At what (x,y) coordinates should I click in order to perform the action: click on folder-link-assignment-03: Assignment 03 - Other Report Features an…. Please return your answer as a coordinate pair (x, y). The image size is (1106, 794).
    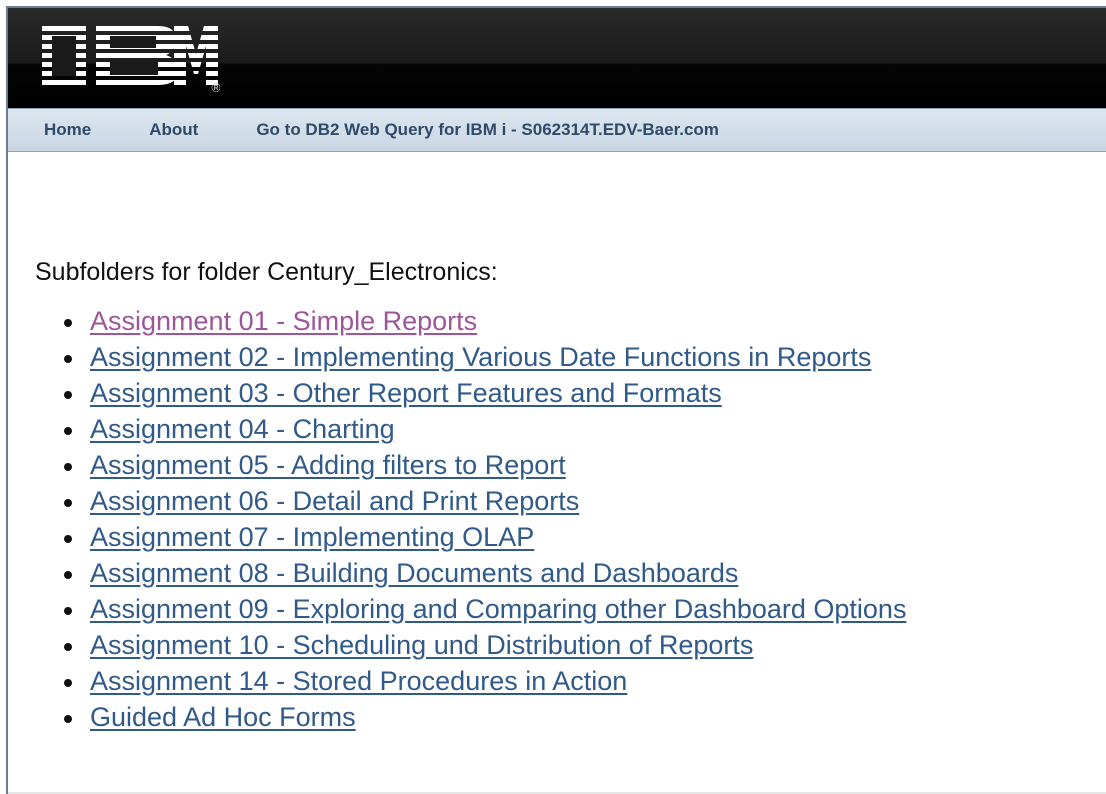
    Looking at the image, I should click on (406, 393).